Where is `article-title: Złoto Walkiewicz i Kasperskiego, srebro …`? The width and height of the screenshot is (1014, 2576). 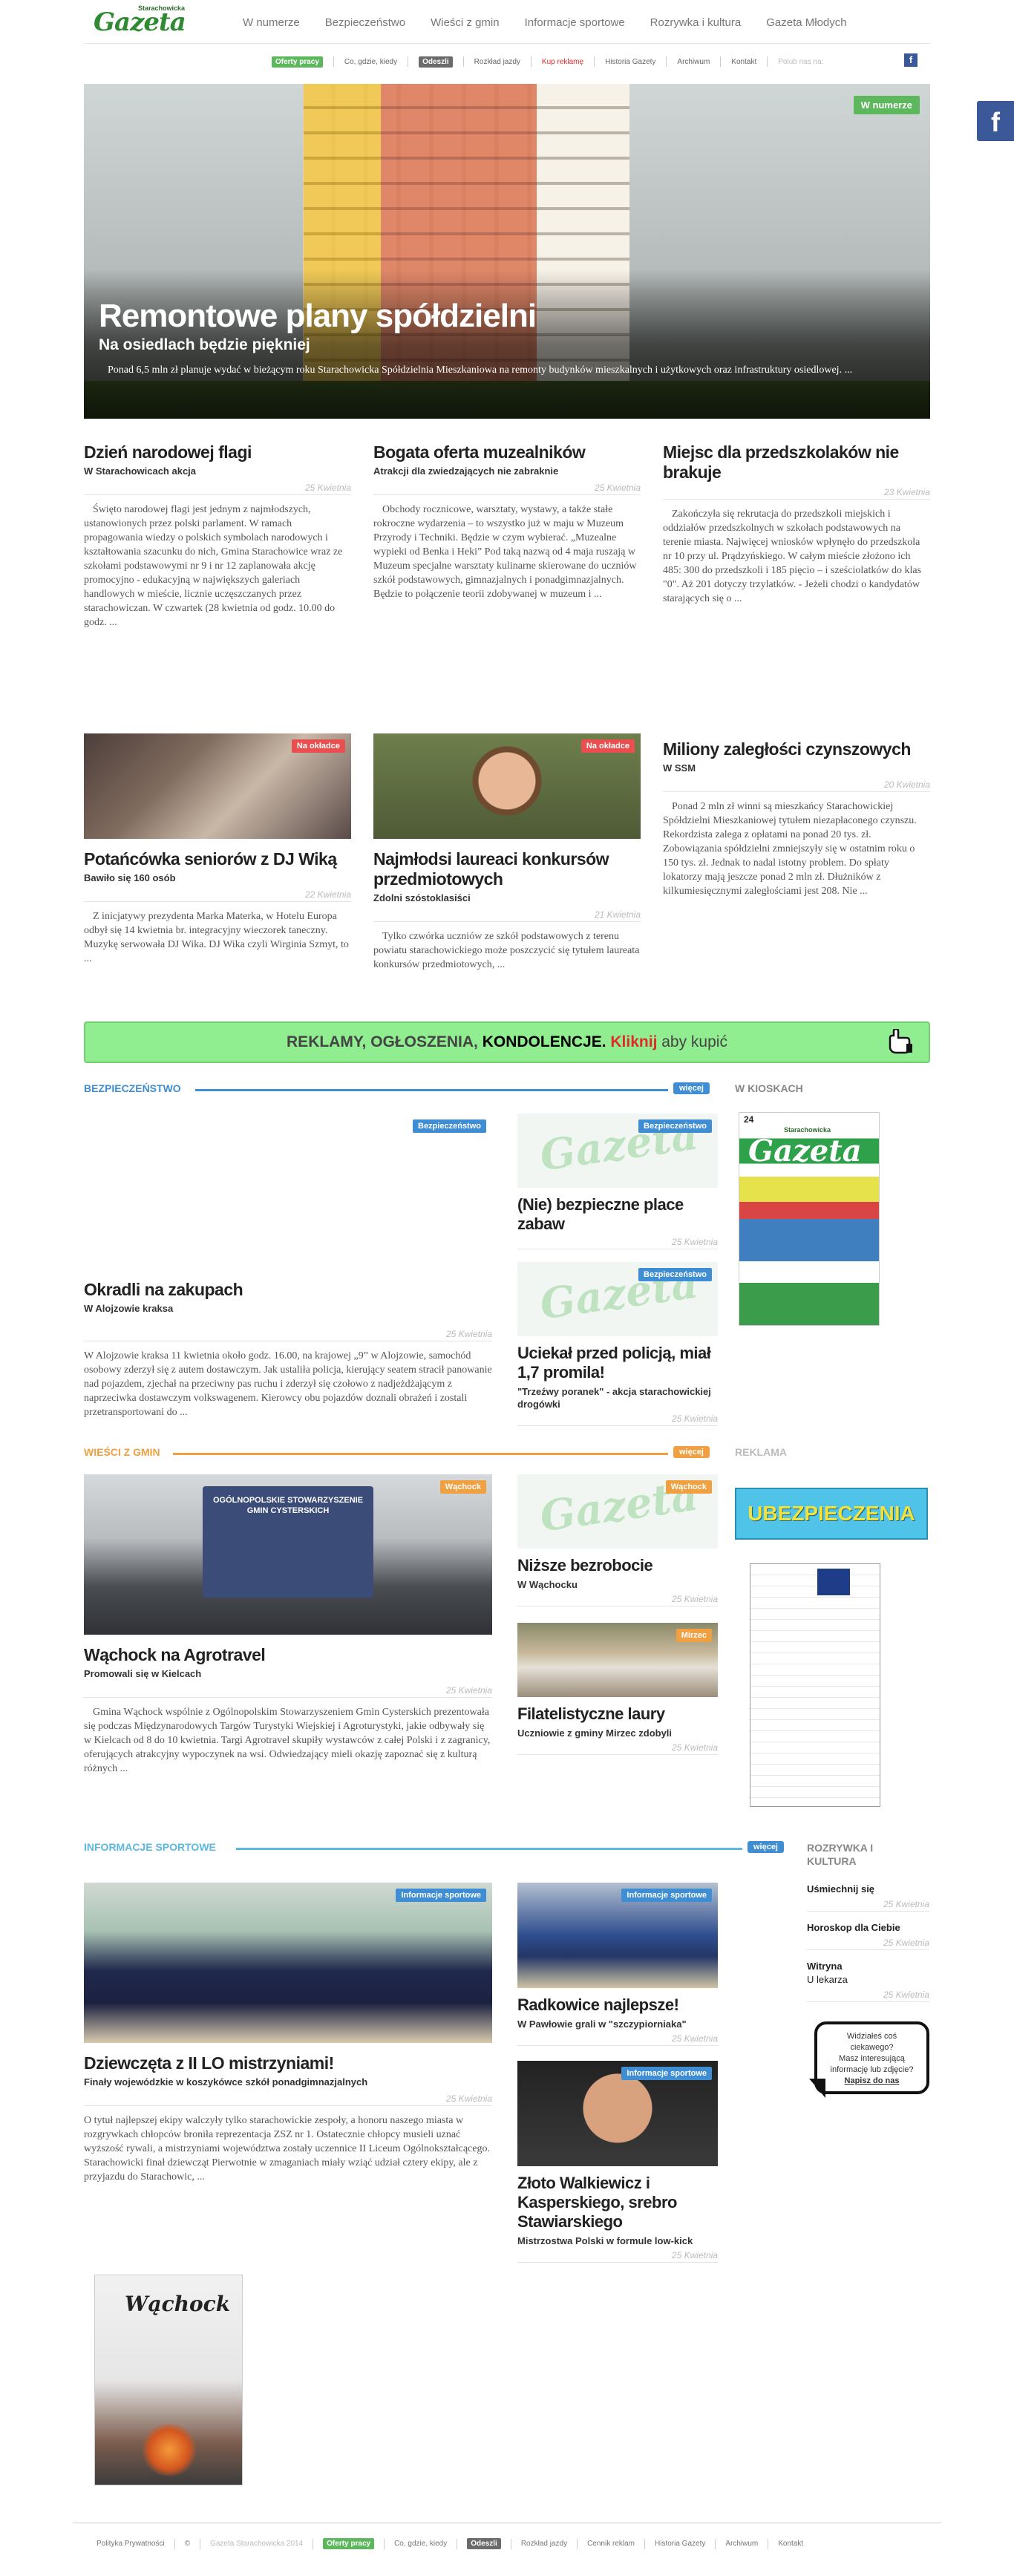
article-title: Złoto Walkiewicz i Kasperskiego, srebro … is located at coordinates (617, 2203).